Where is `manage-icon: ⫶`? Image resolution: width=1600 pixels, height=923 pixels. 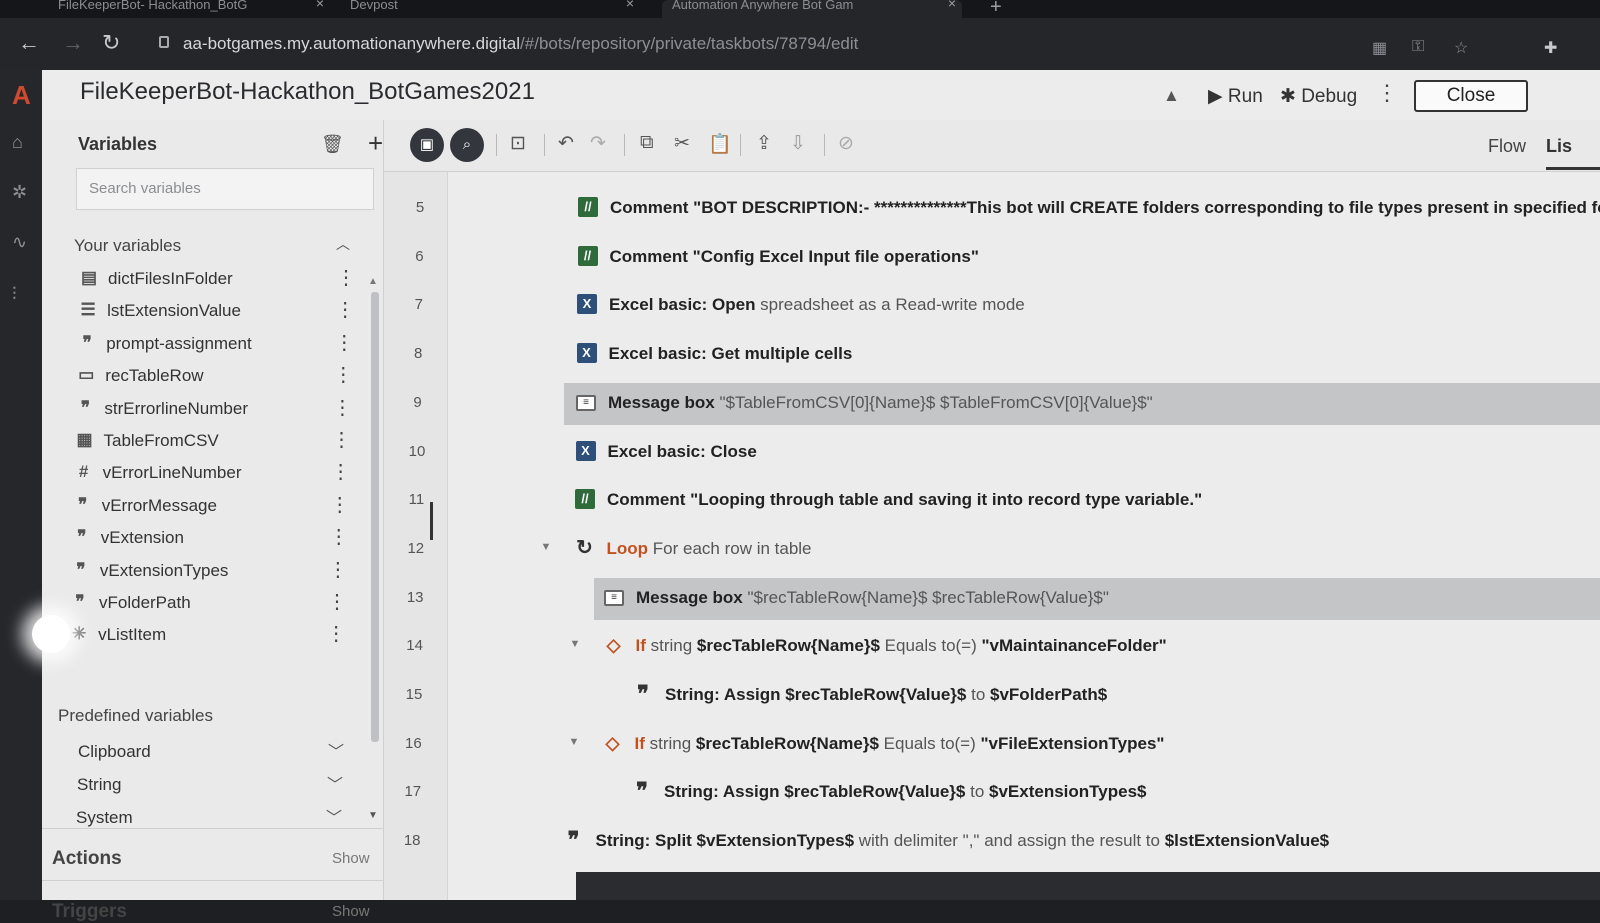
manage-icon: ⫶ is located at coordinates (14, 294).